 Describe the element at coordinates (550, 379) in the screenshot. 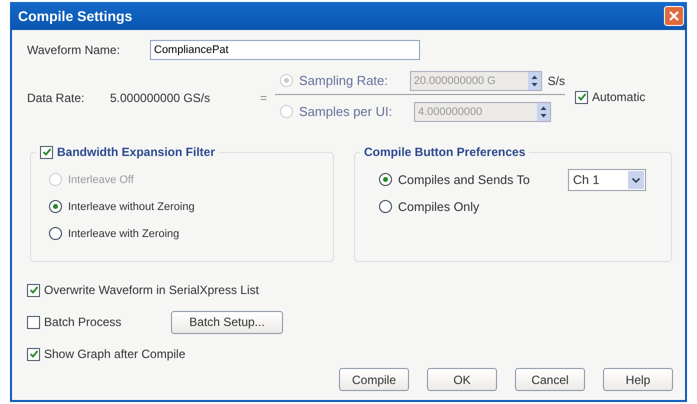

I see `dialog-button: Cancel` at that location.